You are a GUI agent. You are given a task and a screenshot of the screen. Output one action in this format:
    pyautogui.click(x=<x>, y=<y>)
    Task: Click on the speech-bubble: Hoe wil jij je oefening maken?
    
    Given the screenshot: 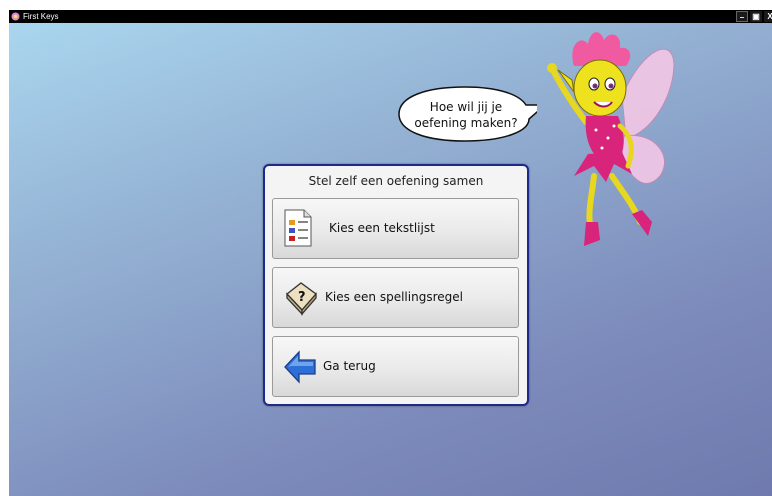 What is the action you would take?
    pyautogui.click(x=466, y=114)
    